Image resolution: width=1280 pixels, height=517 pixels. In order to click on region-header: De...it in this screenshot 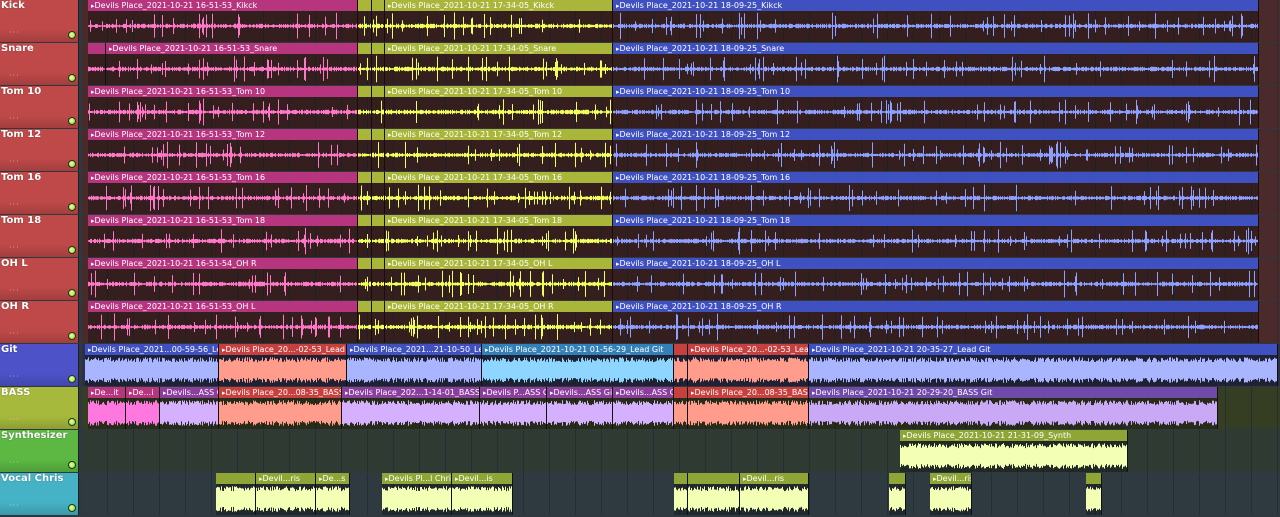, I will do `click(106, 392)`.